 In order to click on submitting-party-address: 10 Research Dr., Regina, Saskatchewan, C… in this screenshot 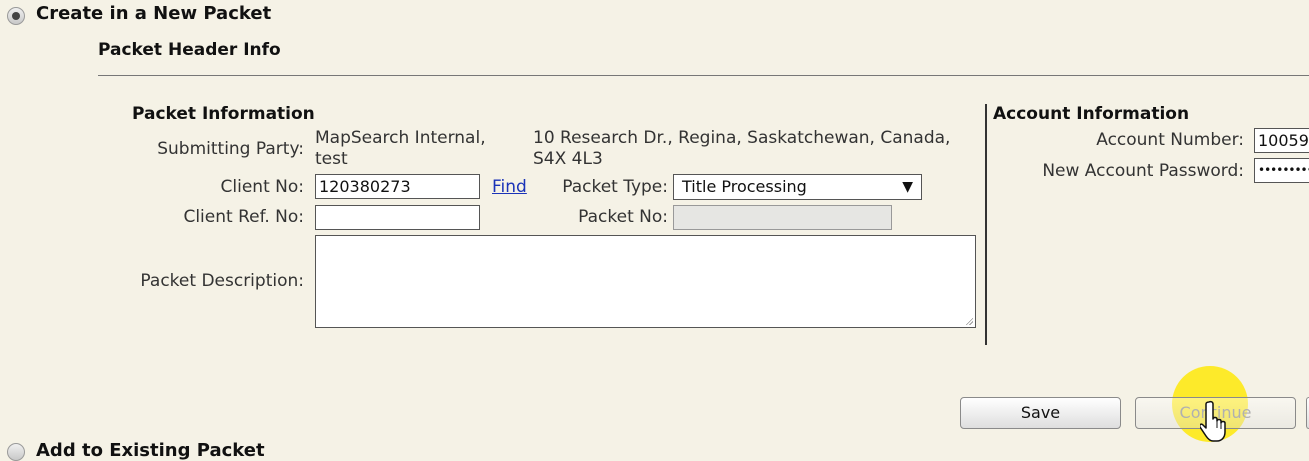, I will do `click(741, 149)`.